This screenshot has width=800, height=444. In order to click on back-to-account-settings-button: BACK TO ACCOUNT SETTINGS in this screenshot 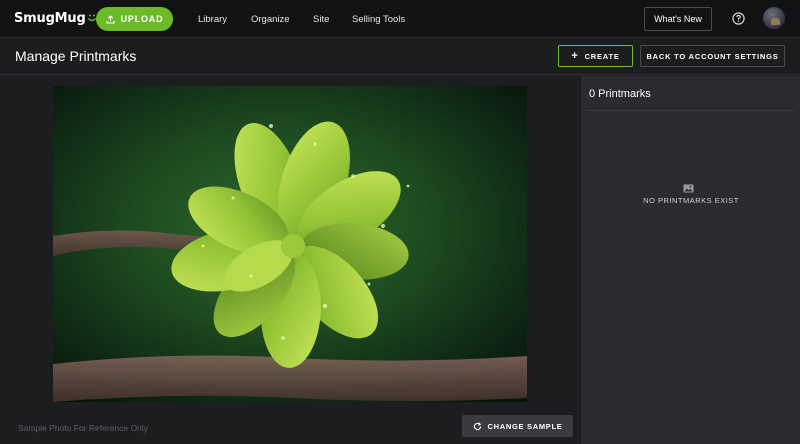, I will do `click(712, 56)`.